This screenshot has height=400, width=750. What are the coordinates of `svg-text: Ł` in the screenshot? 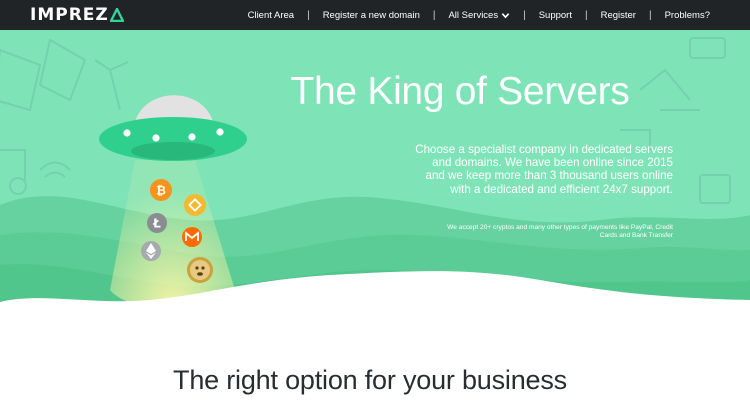 It's located at (156, 224).